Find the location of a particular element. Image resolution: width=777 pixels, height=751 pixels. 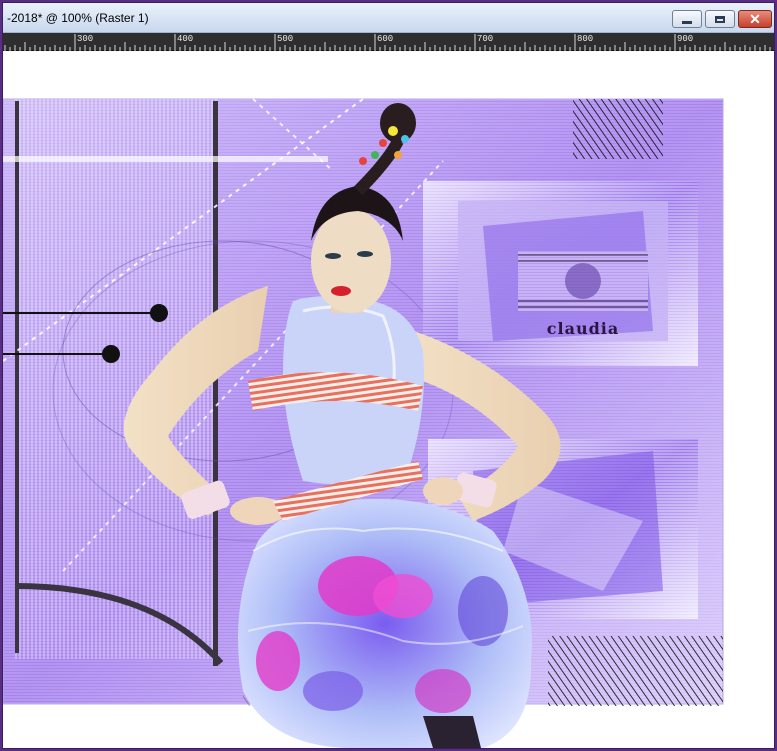

ruler-label: 600 is located at coordinates (385, 39).